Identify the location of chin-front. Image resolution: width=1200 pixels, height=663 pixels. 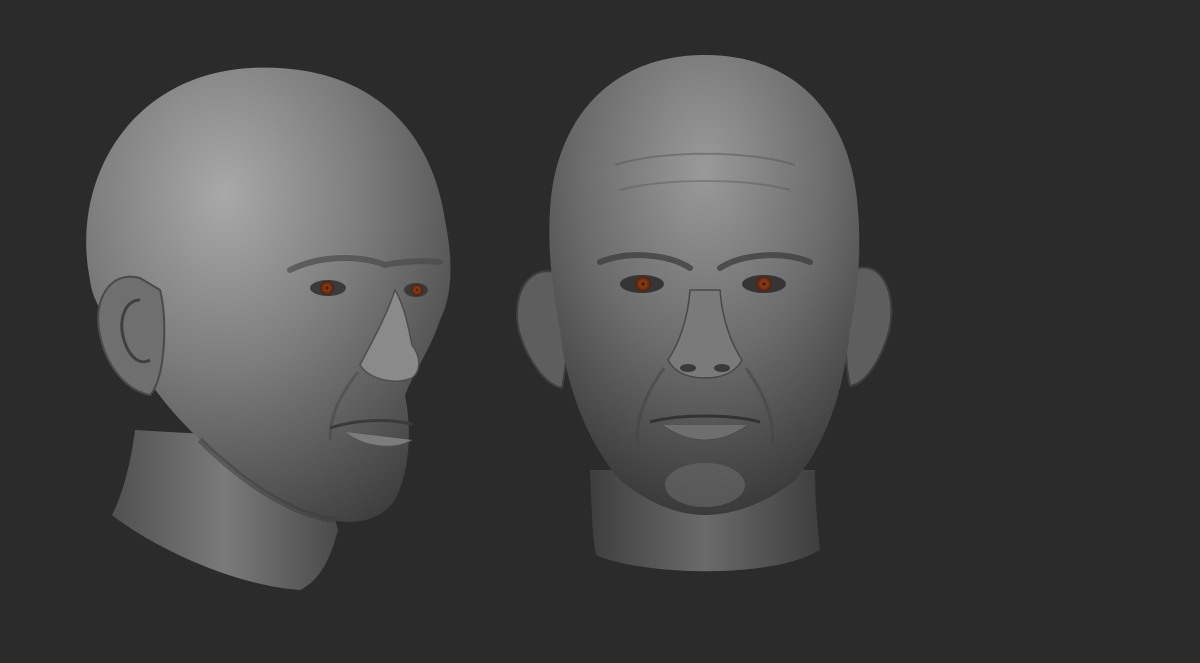
(705, 485).